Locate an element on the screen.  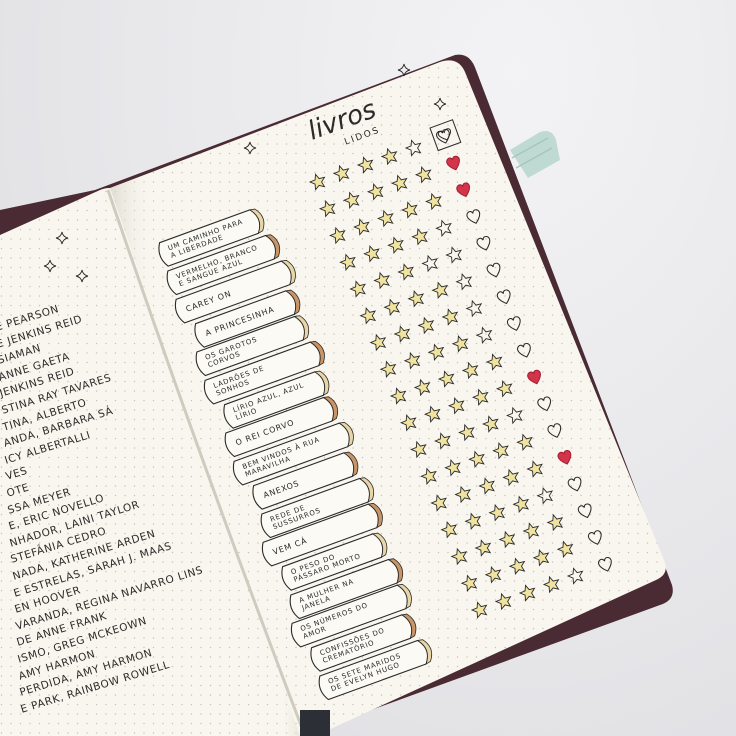
elastic-band is located at coordinates (315, 723).